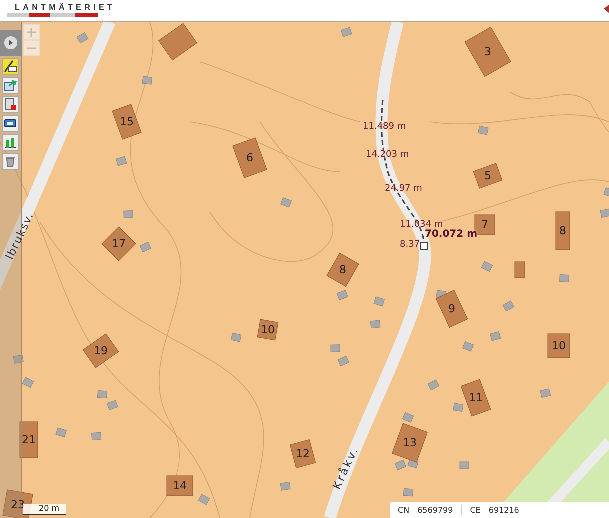  Describe the element at coordinates (475, 510) in the screenshot. I see `coordinate-axis: CE` at that location.